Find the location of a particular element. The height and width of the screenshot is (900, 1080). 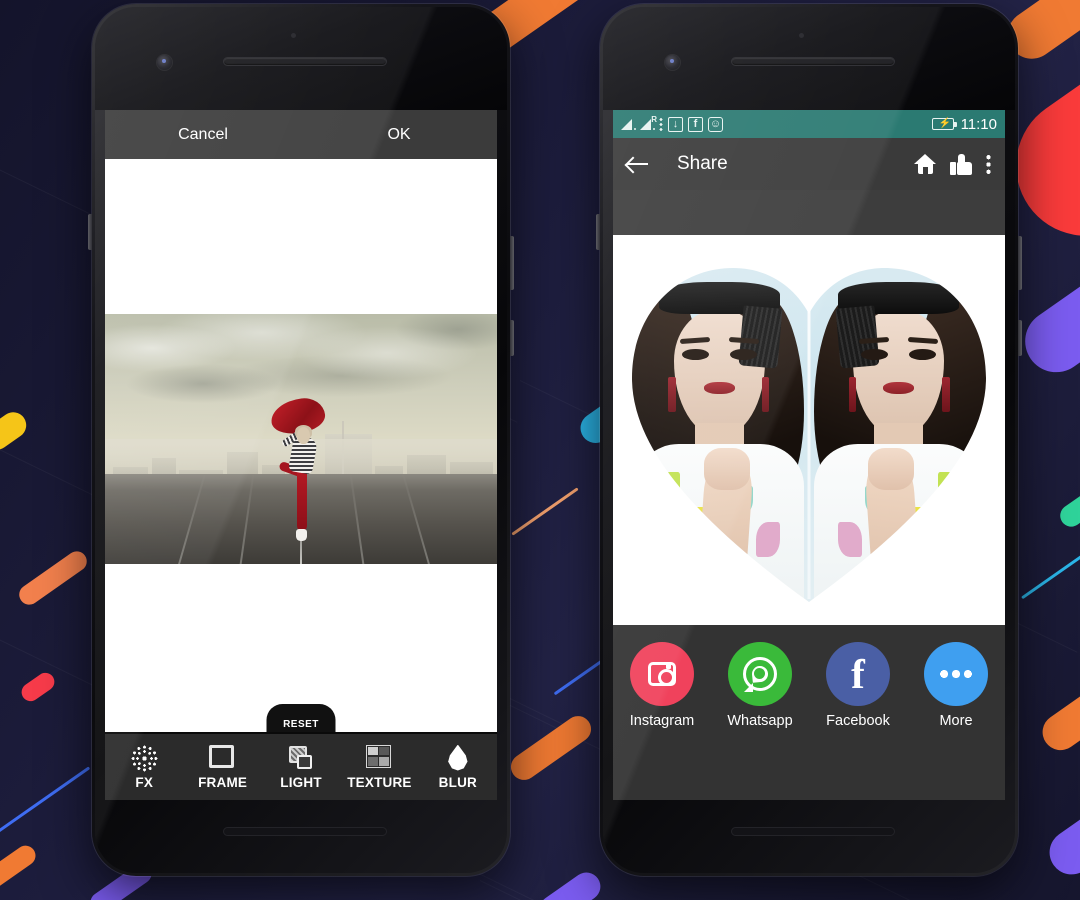

download-icon is located at coordinates (675, 124).